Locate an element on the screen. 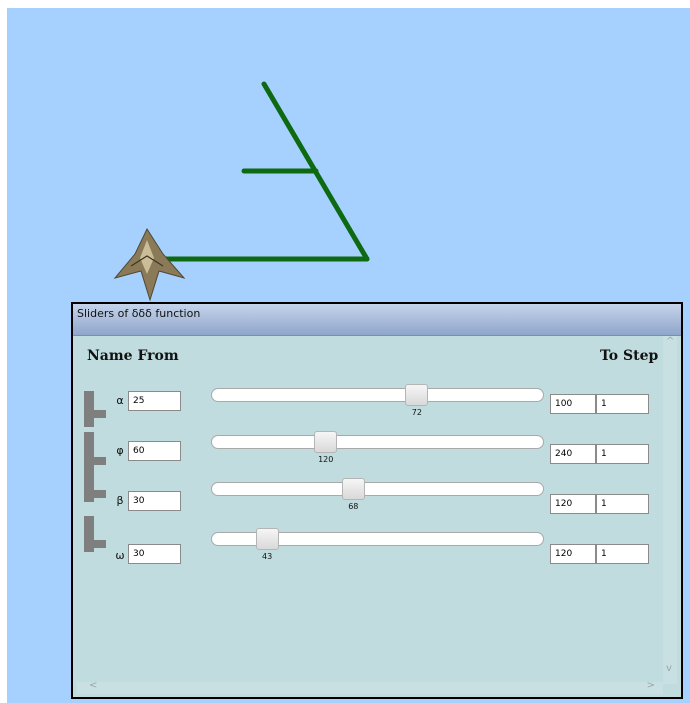 The width and height of the screenshot is (690, 703). panel-title: Sliders of δδδ function is located at coordinates (377, 320).